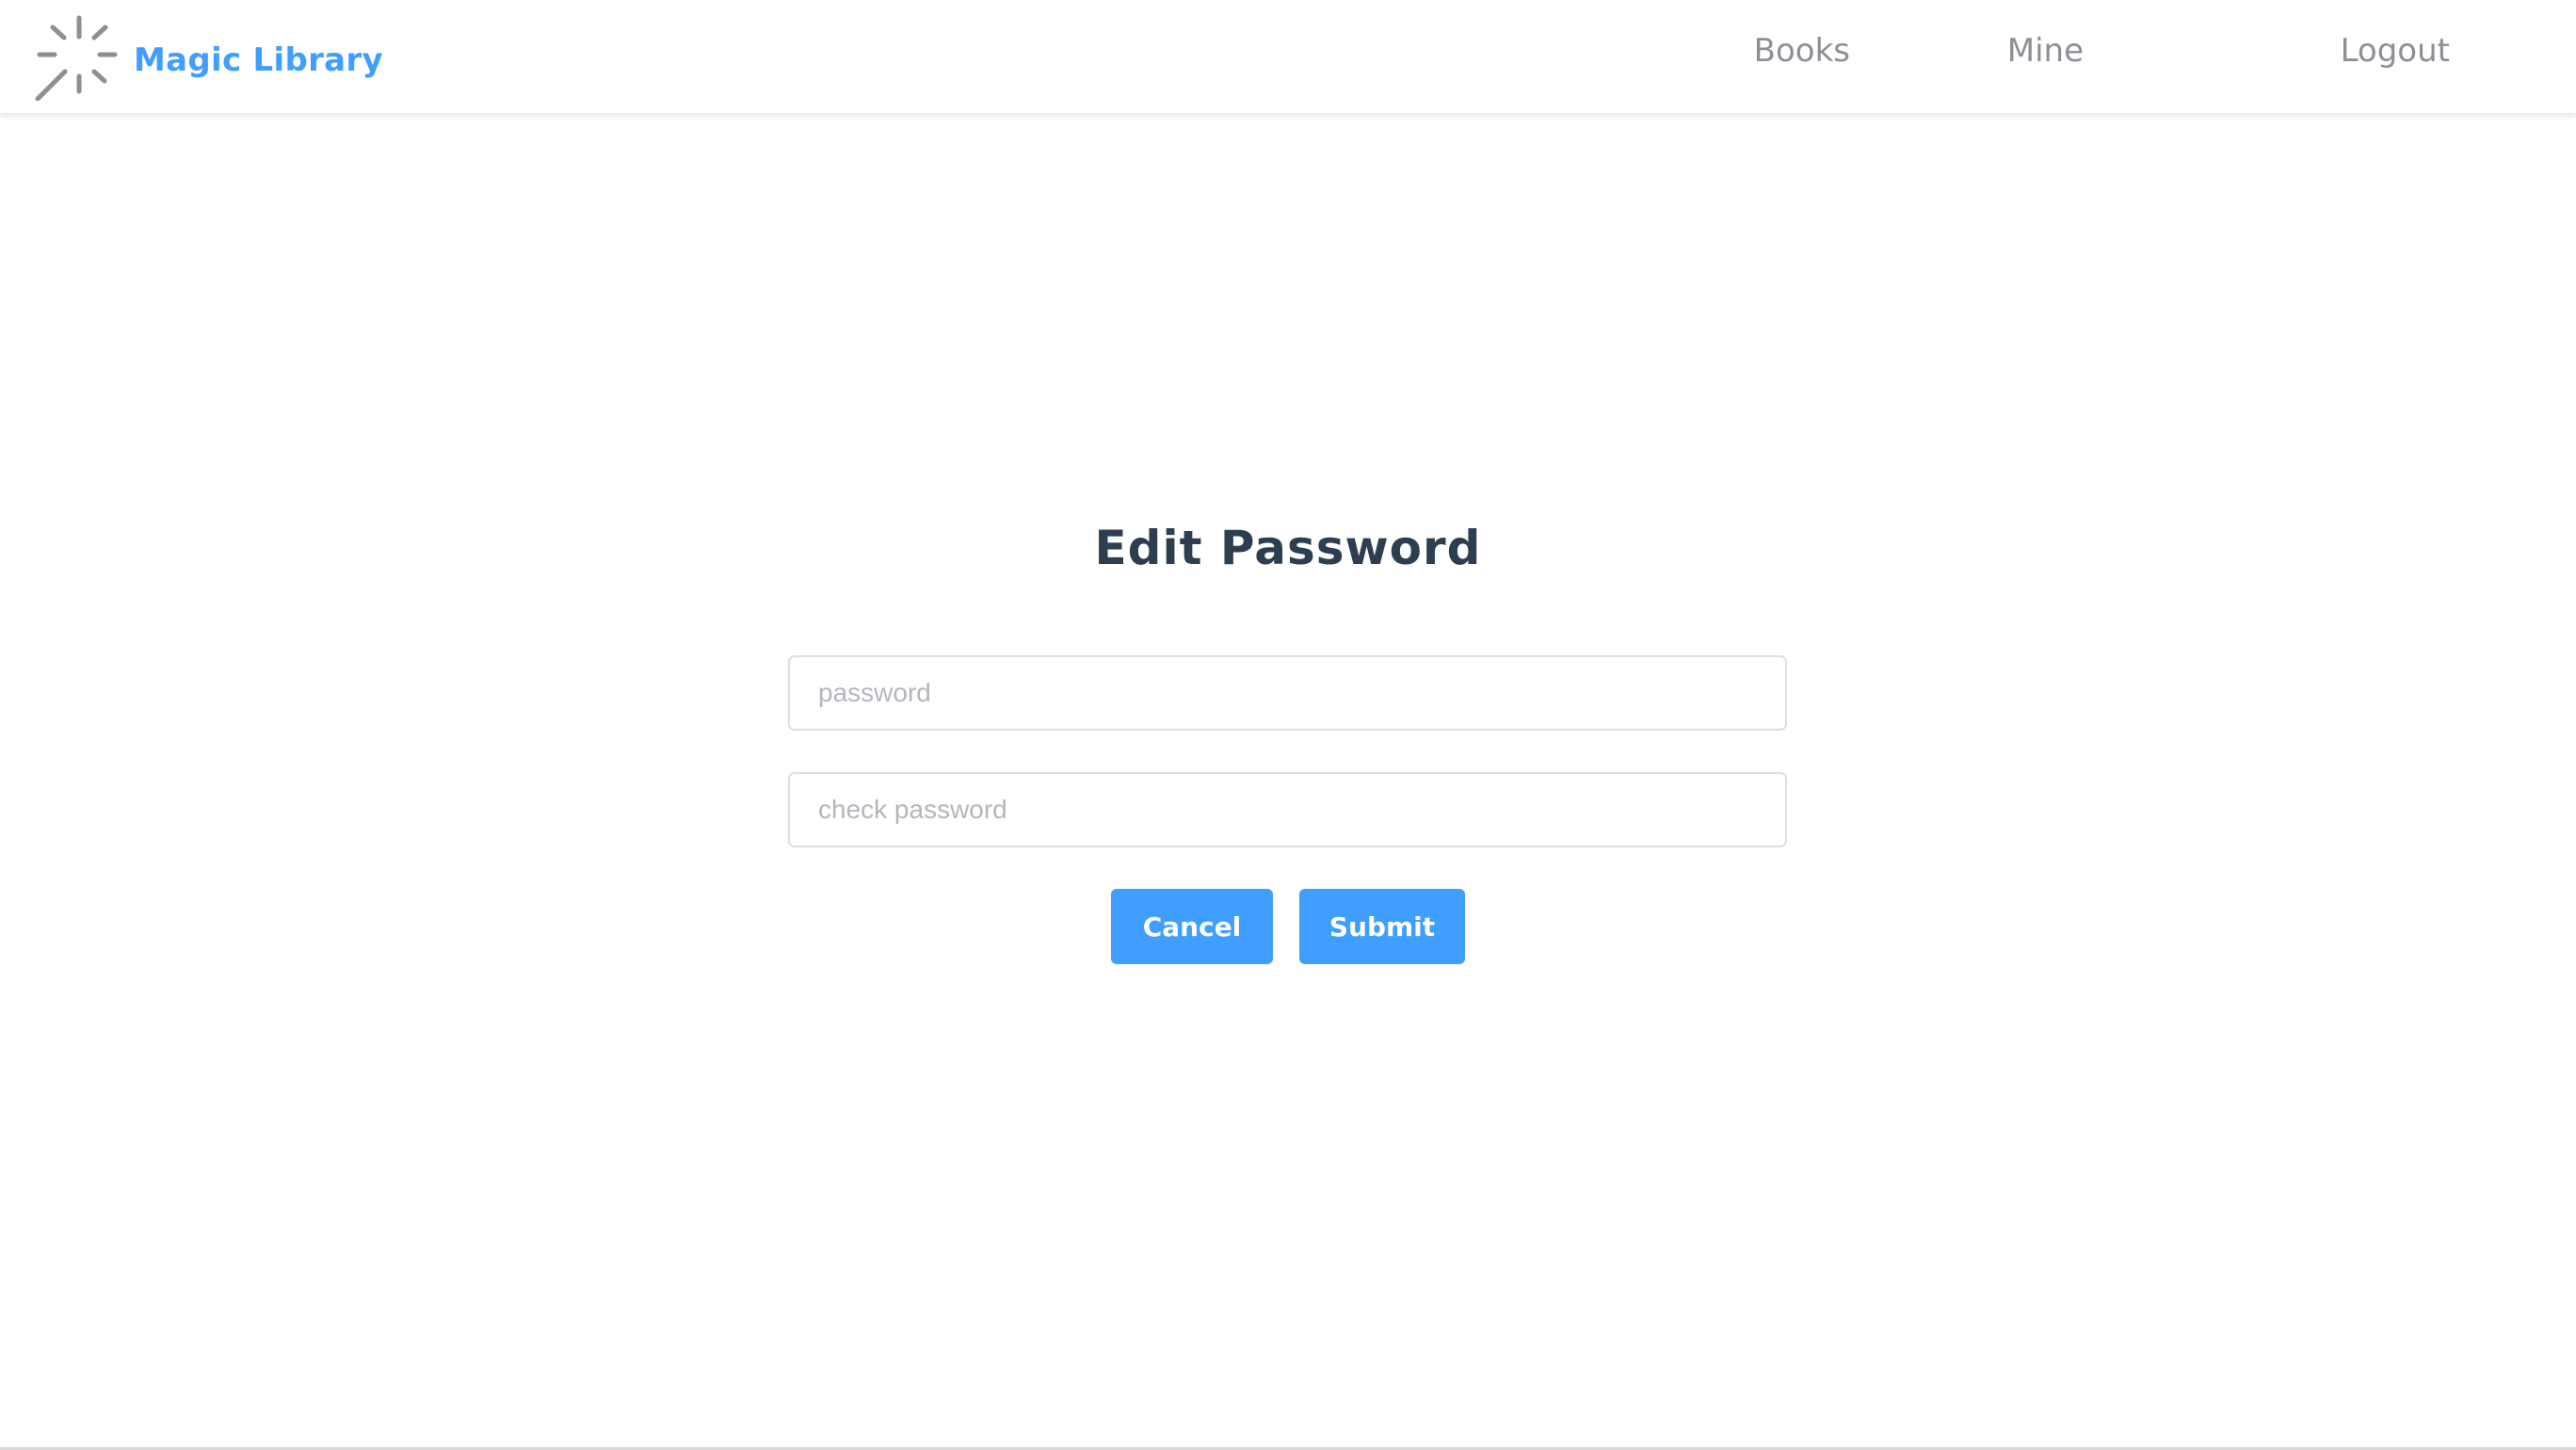 Image resolution: width=2576 pixels, height=1450 pixels. I want to click on submit-button: Submit, so click(1382, 926).